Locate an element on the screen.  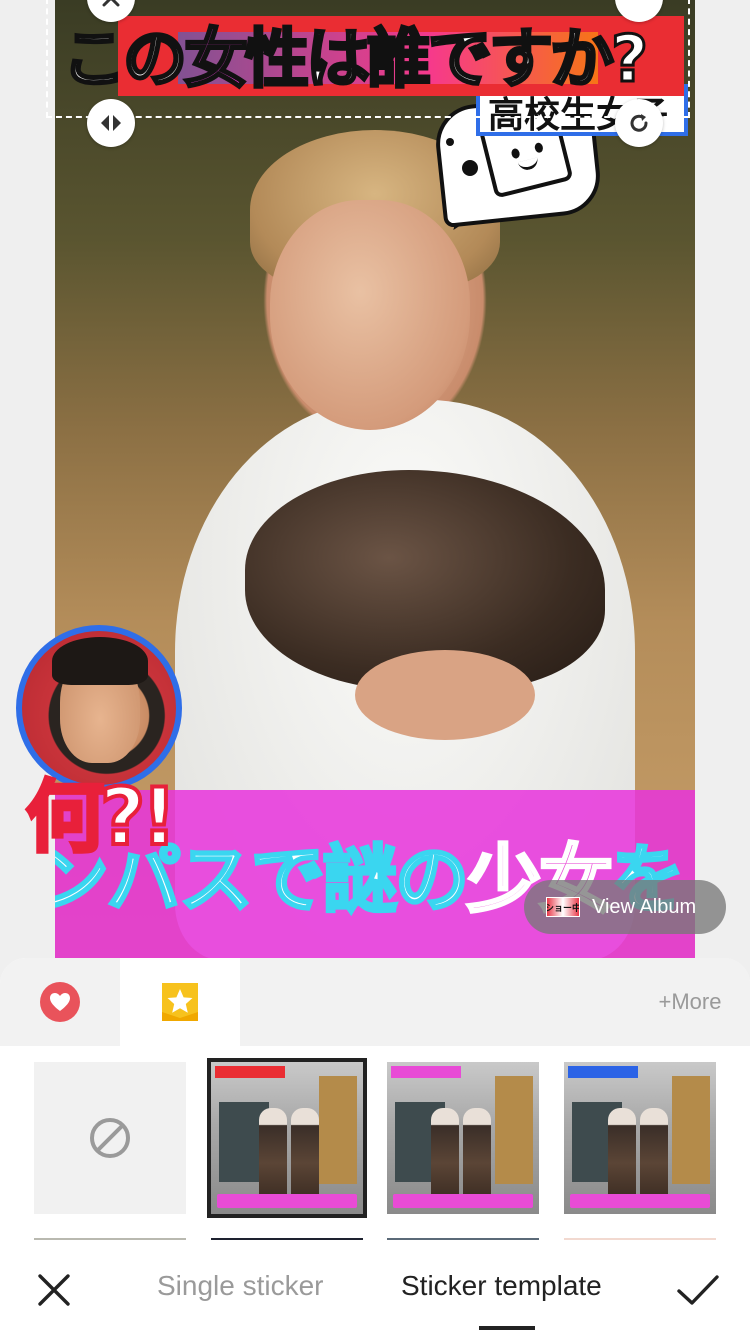
tab-favorites is located at coordinates (60, 1002).